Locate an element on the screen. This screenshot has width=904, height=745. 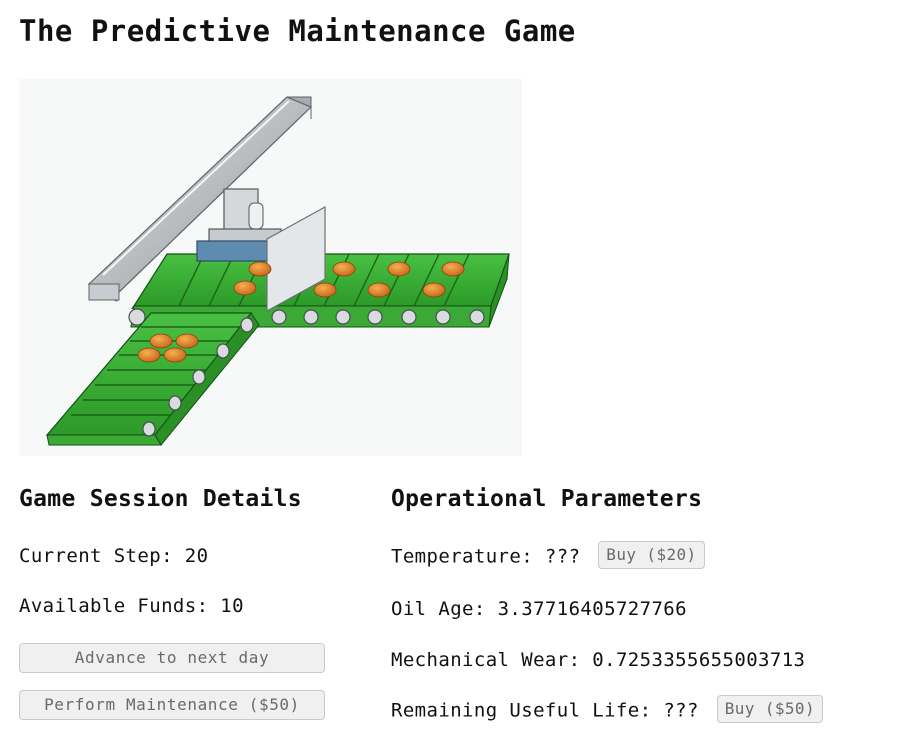
oil-age-row: Oil Age: 3.37716405727766 is located at coordinates (539, 609).